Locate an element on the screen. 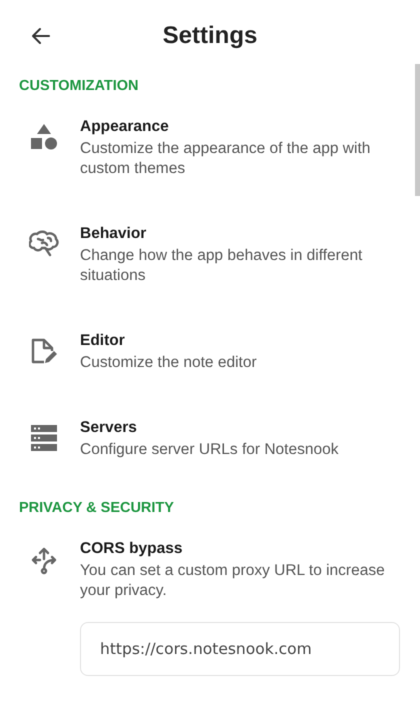 The height and width of the screenshot is (720, 420). scrollbar is located at coordinates (417, 130).